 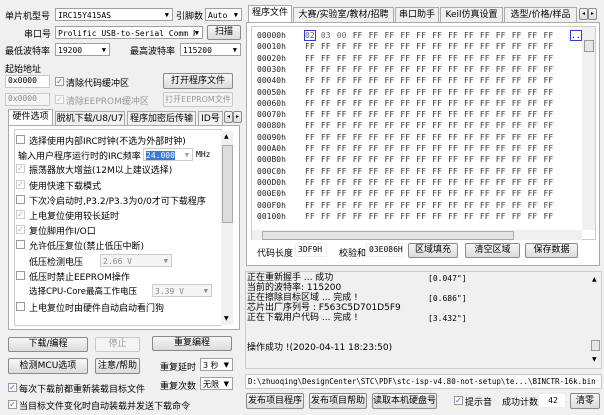 What do you see at coordinates (227, 184) in the screenshot?
I see `scrollbar-thumb` at bounding box center [227, 184].